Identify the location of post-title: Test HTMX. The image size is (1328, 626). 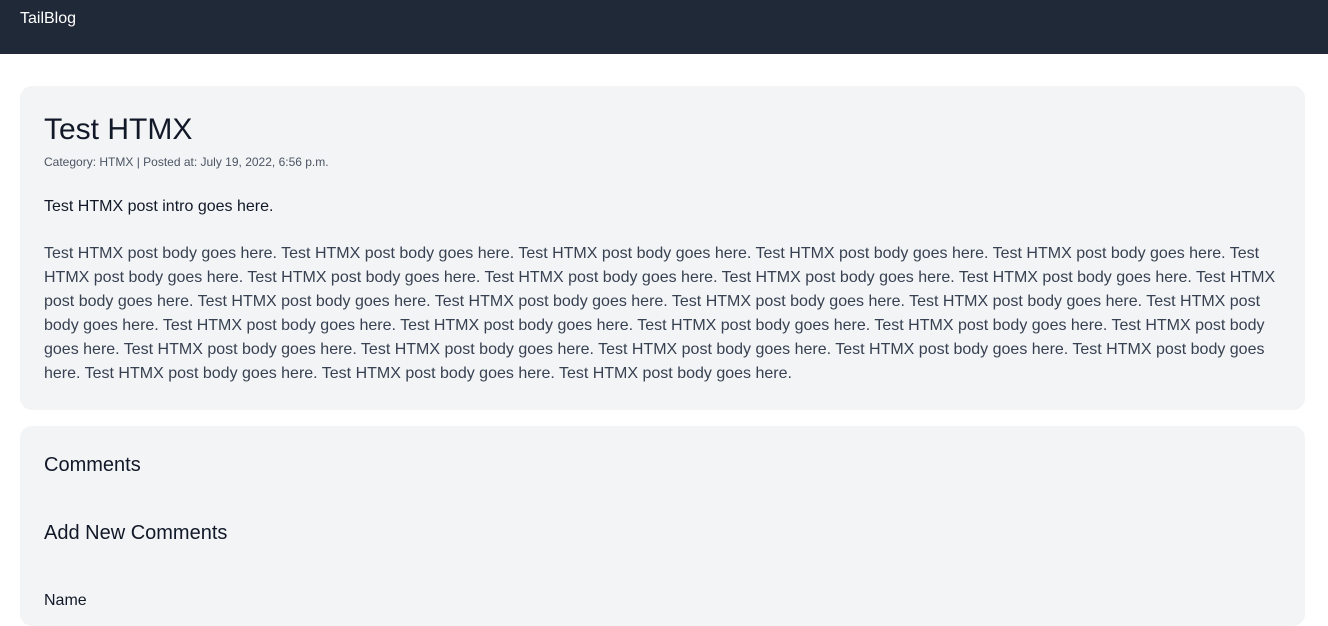
(118, 129).